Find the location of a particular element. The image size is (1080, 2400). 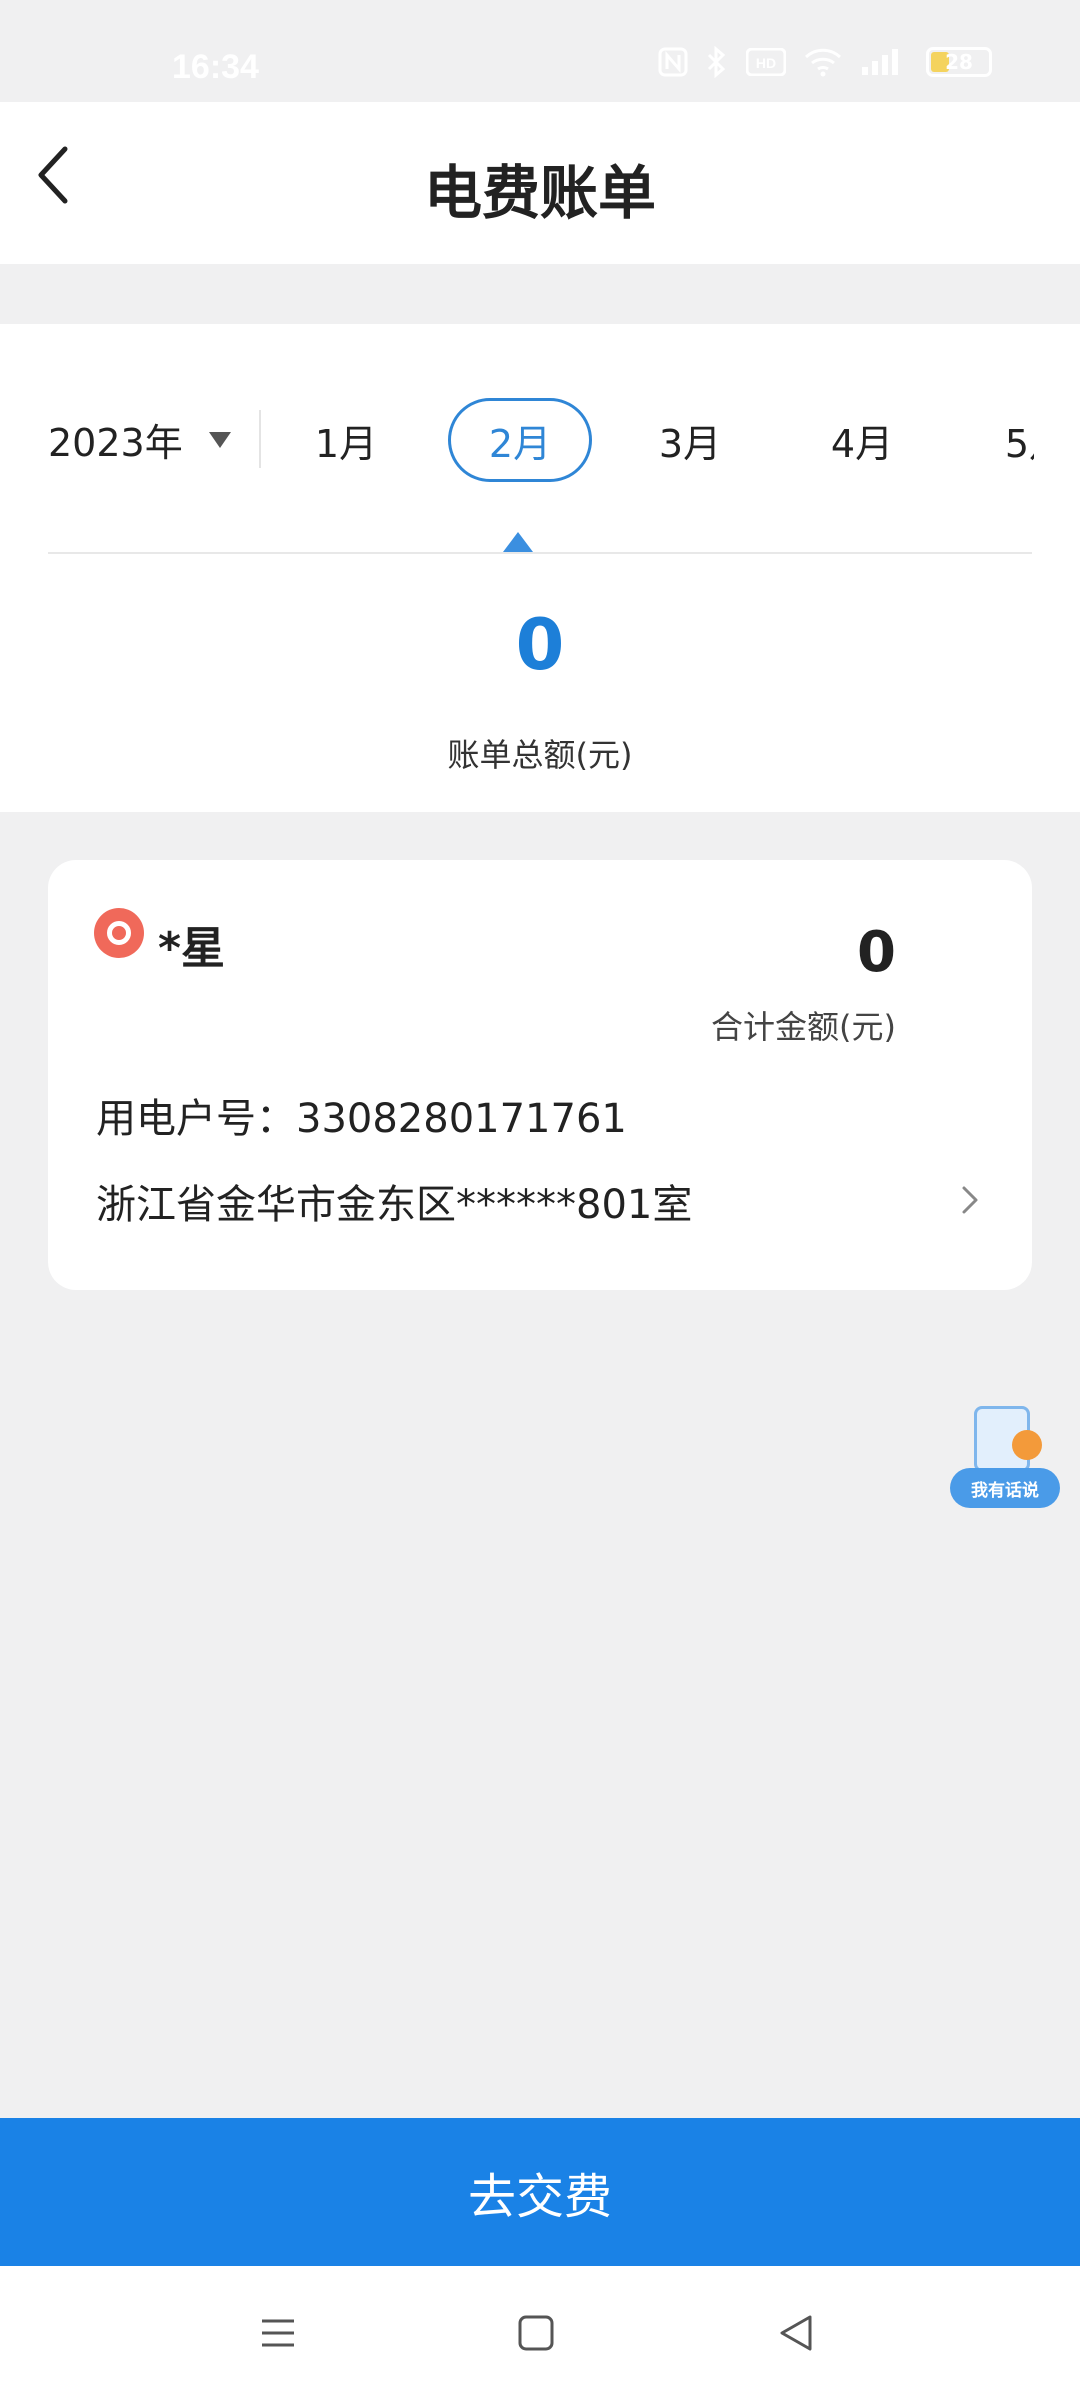

system-nav-bar is located at coordinates (540, 2333).